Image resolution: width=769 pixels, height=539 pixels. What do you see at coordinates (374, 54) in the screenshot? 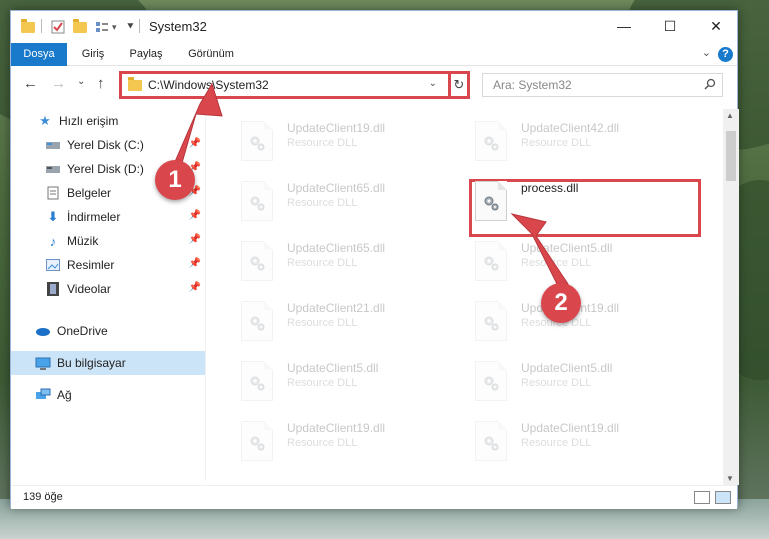
I see `ribbon-tabs: Dosya Giriş Paylaş Görünüm ⌄ ?` at bounding box center [374, 54].